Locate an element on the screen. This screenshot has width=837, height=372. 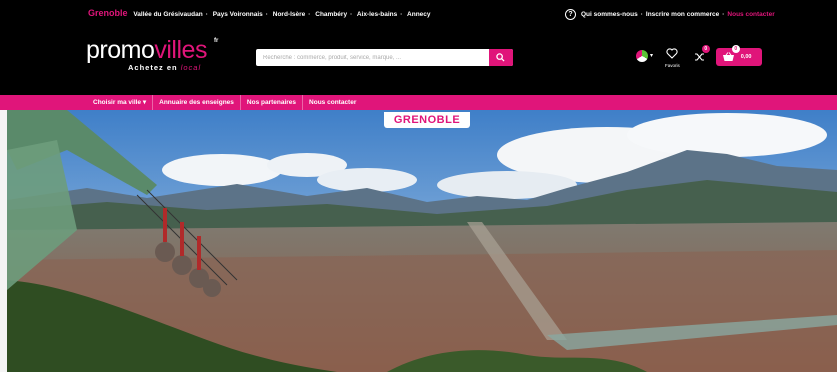
compare-button: 0 is located at coordinates (702, 56).